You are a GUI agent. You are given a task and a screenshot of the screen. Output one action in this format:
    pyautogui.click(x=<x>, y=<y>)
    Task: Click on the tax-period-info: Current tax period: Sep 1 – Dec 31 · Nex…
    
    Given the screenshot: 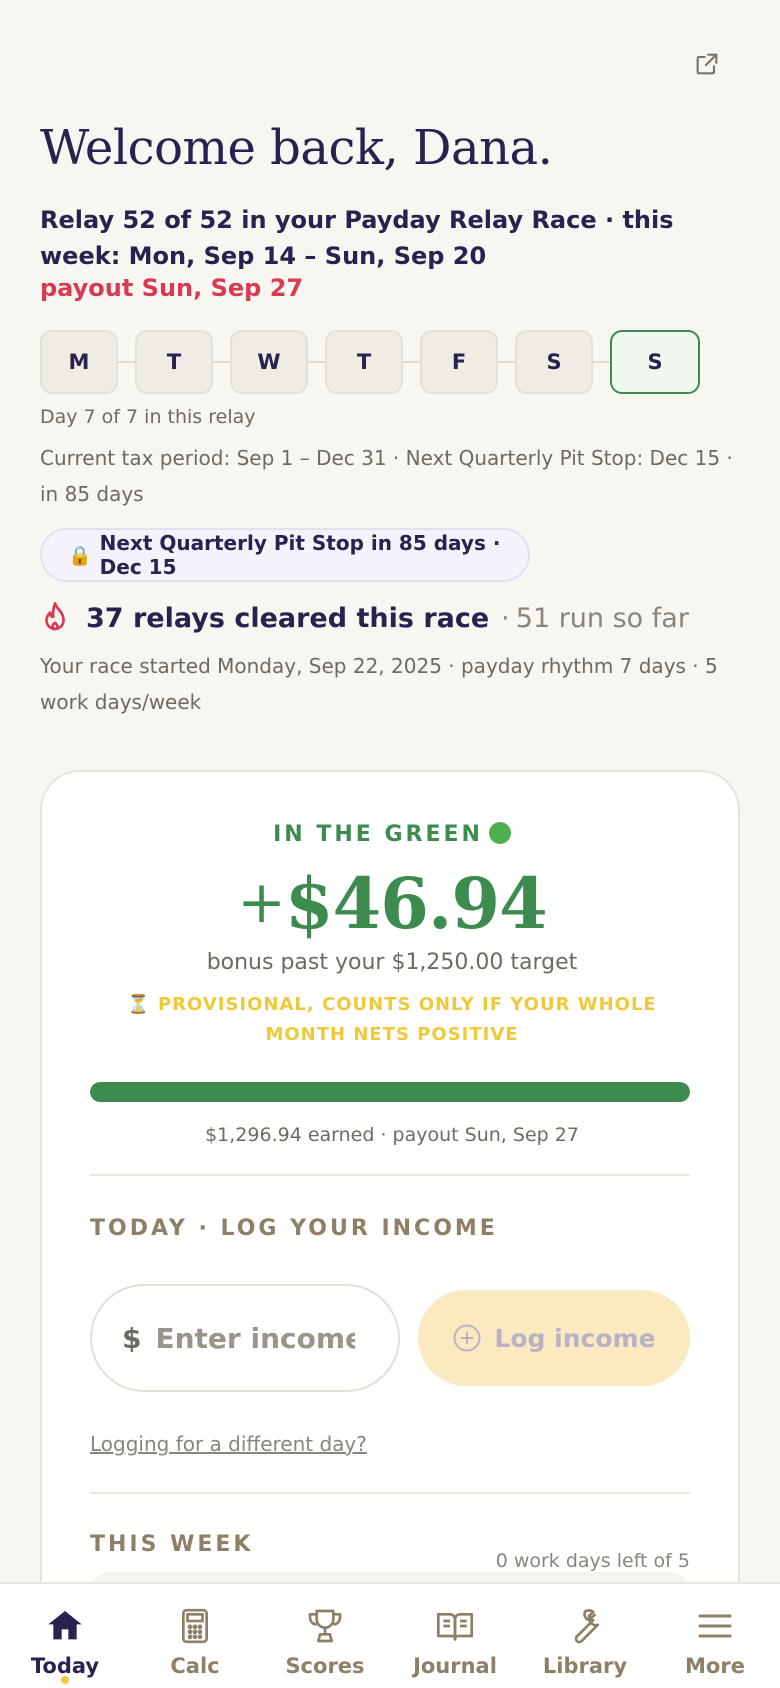 What is the action you would take?
    pyautogui.click(x=386, y=476)
    